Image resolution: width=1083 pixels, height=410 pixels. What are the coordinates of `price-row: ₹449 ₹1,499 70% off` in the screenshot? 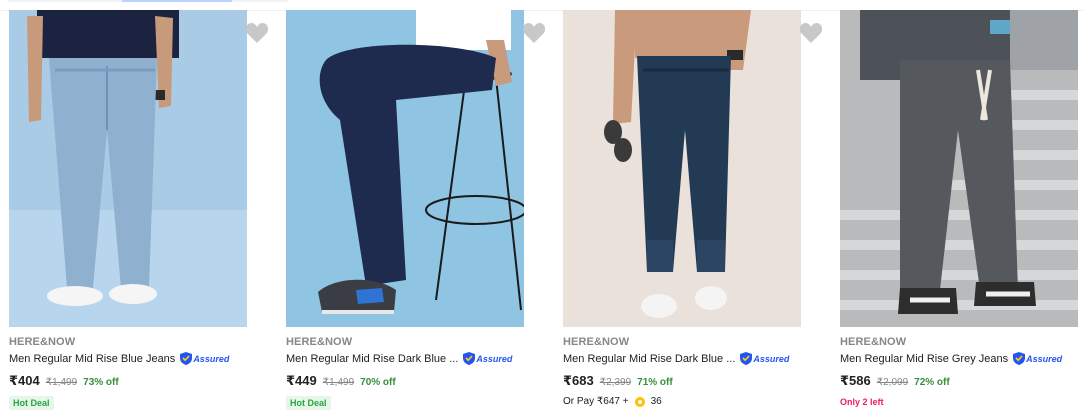 It's located at (341, 381).